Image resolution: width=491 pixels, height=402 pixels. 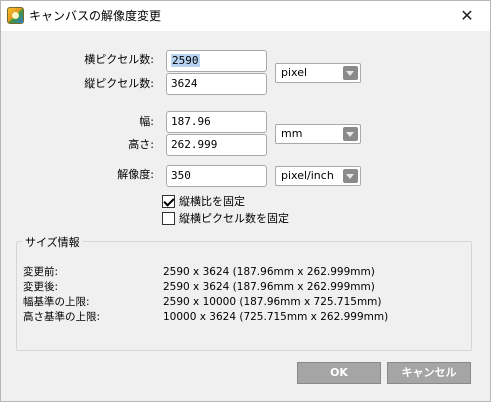 I want to click on info-label-width-limit: 幅基準の上限:, so click(x=56, y=302).